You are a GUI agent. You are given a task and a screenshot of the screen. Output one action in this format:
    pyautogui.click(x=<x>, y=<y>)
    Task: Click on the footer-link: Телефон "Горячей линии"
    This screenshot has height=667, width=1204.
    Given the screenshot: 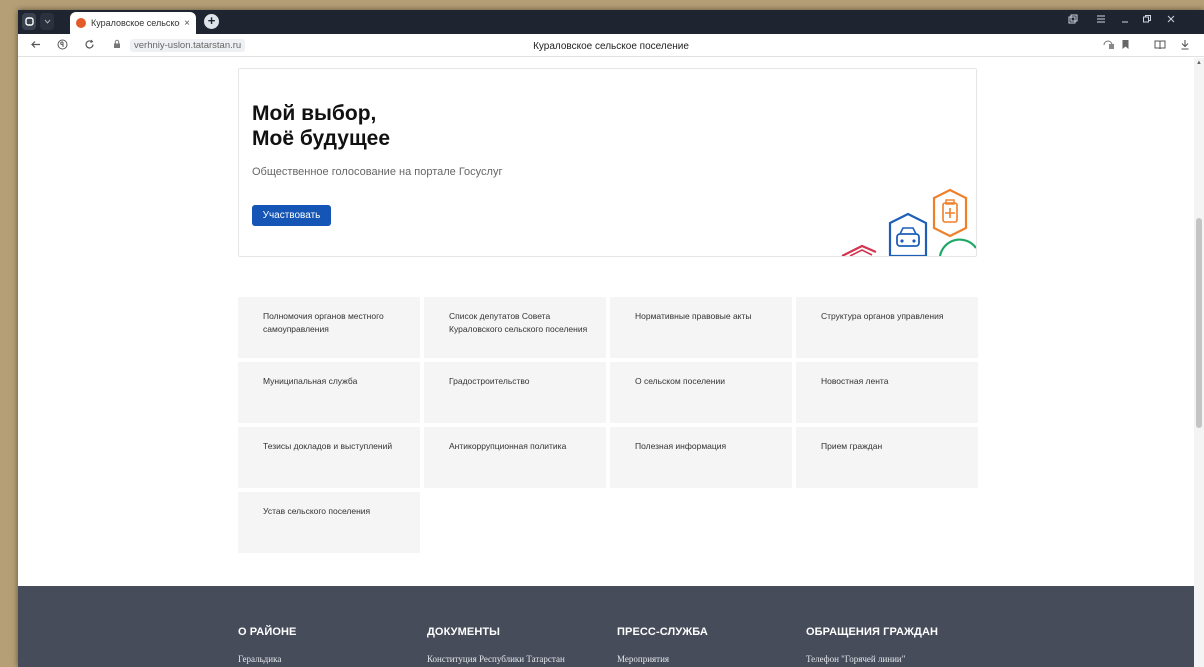 What is the action you would take?
    pyautogui.click(x=872, y=659)
    